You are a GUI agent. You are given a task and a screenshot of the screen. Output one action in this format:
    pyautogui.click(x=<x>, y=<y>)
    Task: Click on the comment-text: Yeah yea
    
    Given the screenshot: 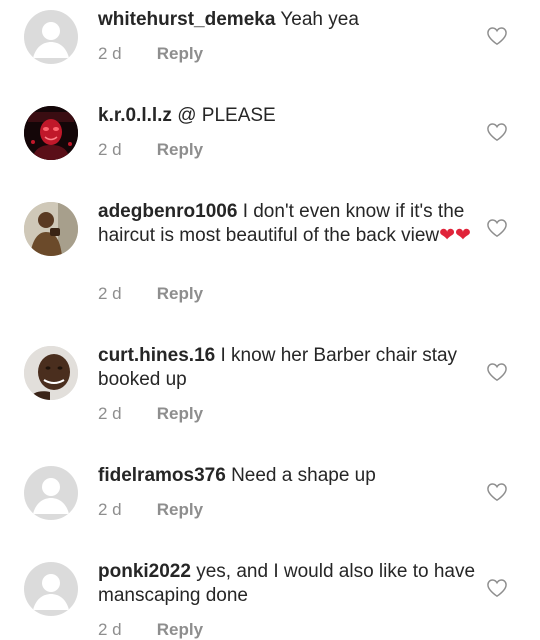 What is the action you would take?
    pyautogui.click(x=319, y=19)
    